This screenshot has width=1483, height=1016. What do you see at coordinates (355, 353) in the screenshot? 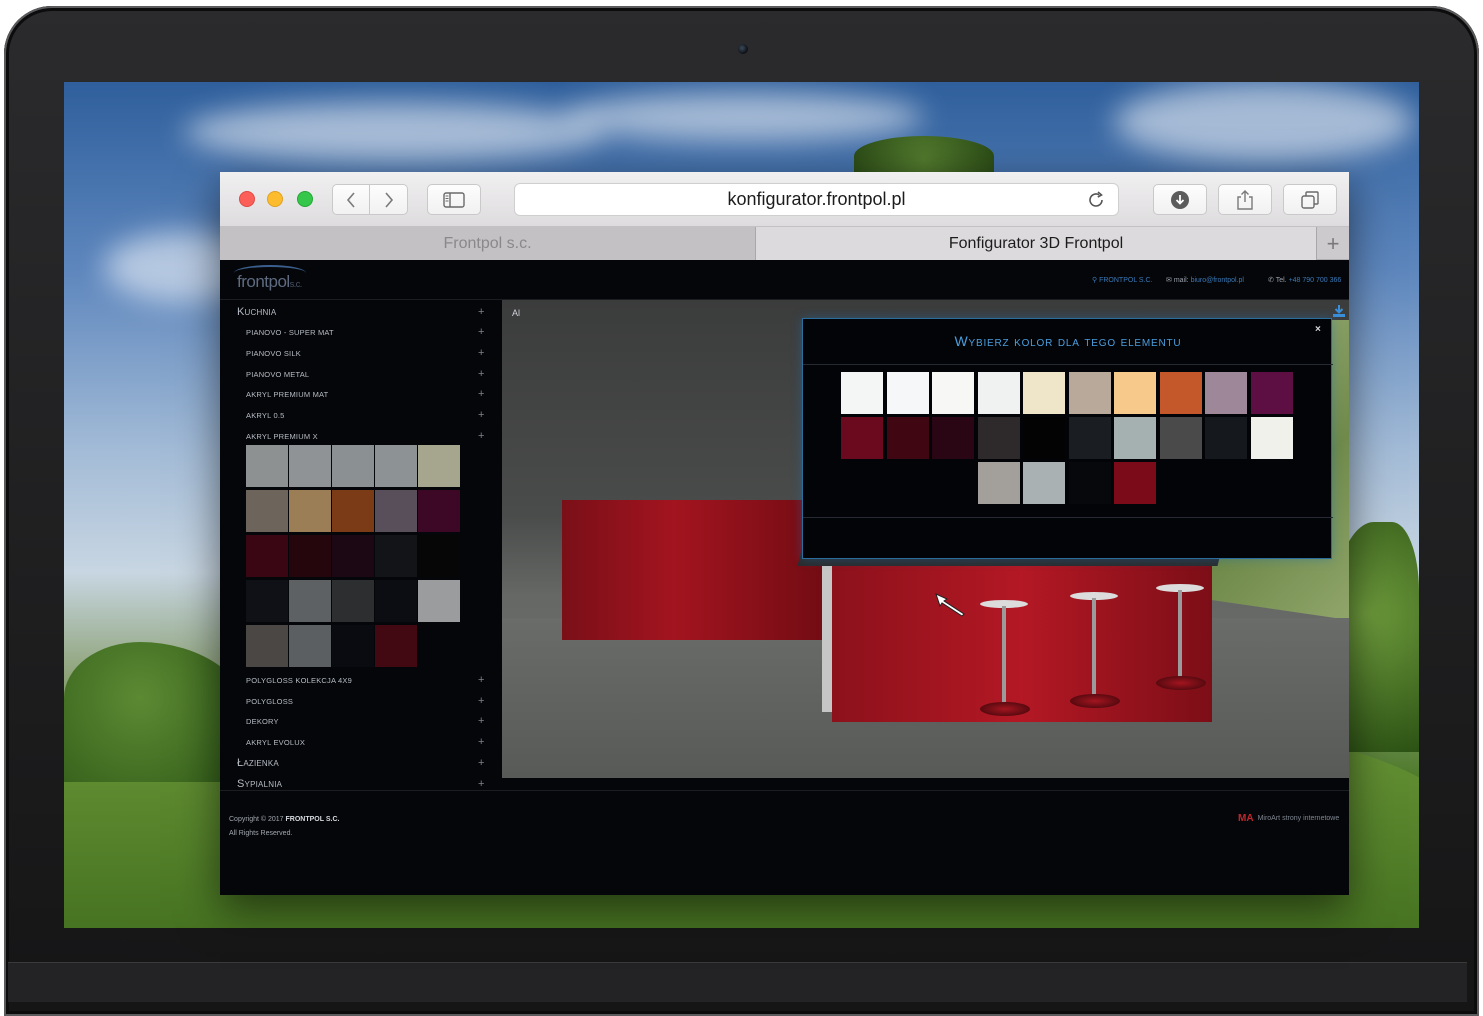
I see `menu-item: PIANOVO SILK +` at bounding box center [355, 353].